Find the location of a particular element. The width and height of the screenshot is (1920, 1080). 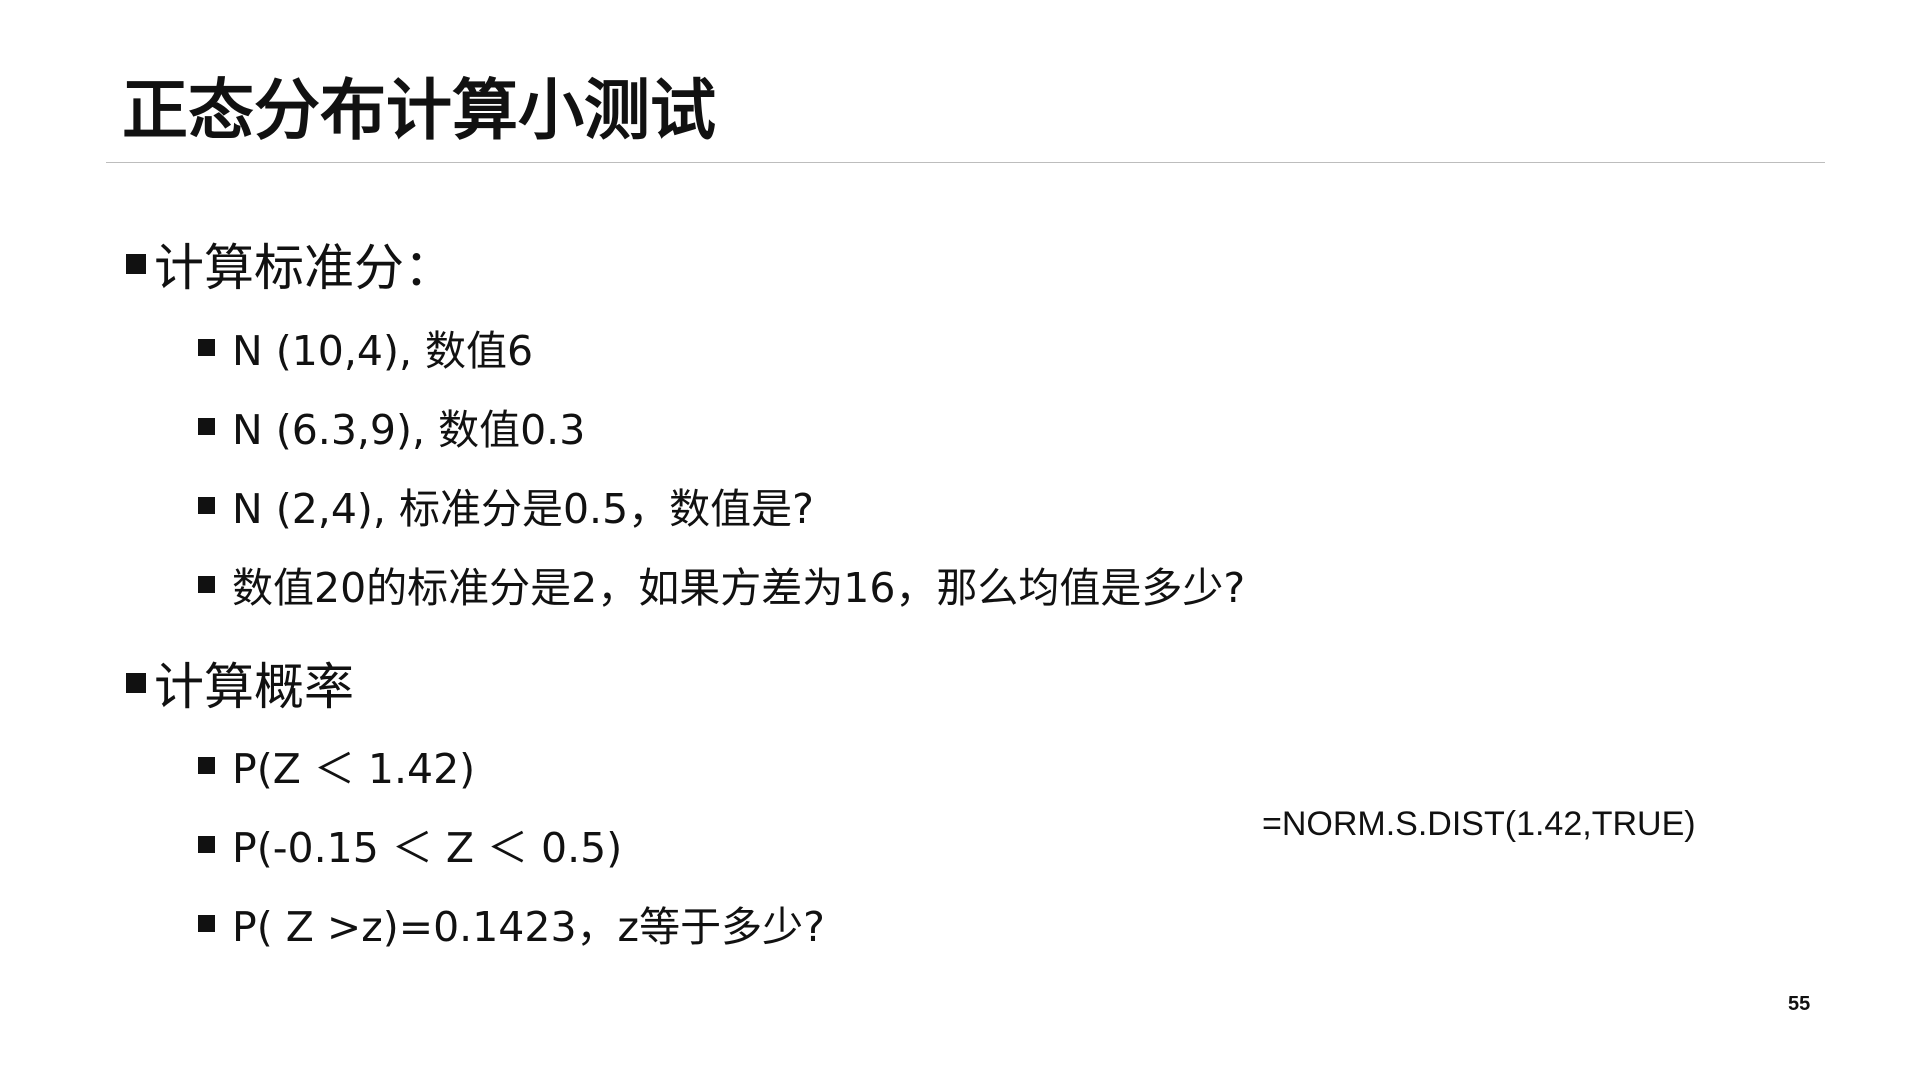

list-item: N (10,4), 数值6 is located at coordinates (365, 347).